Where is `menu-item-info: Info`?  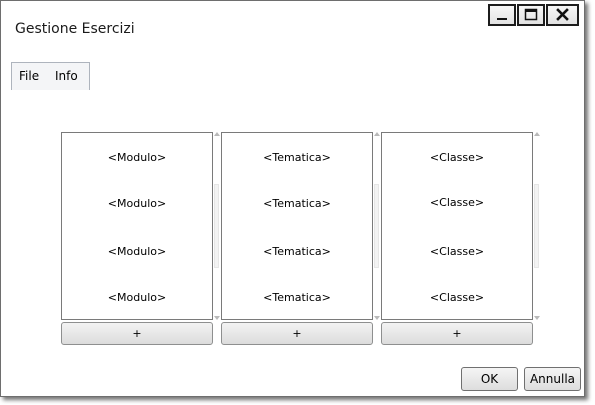 menu-item-info: Info is located at coordinates (66, 76).